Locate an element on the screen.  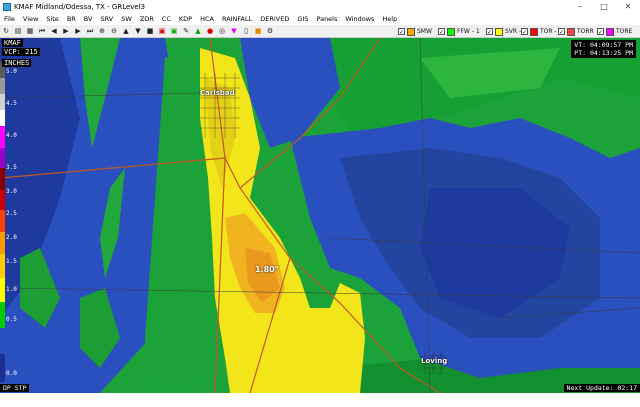
tilt-up-icon: ▲ is located at coordinates (126, 31).